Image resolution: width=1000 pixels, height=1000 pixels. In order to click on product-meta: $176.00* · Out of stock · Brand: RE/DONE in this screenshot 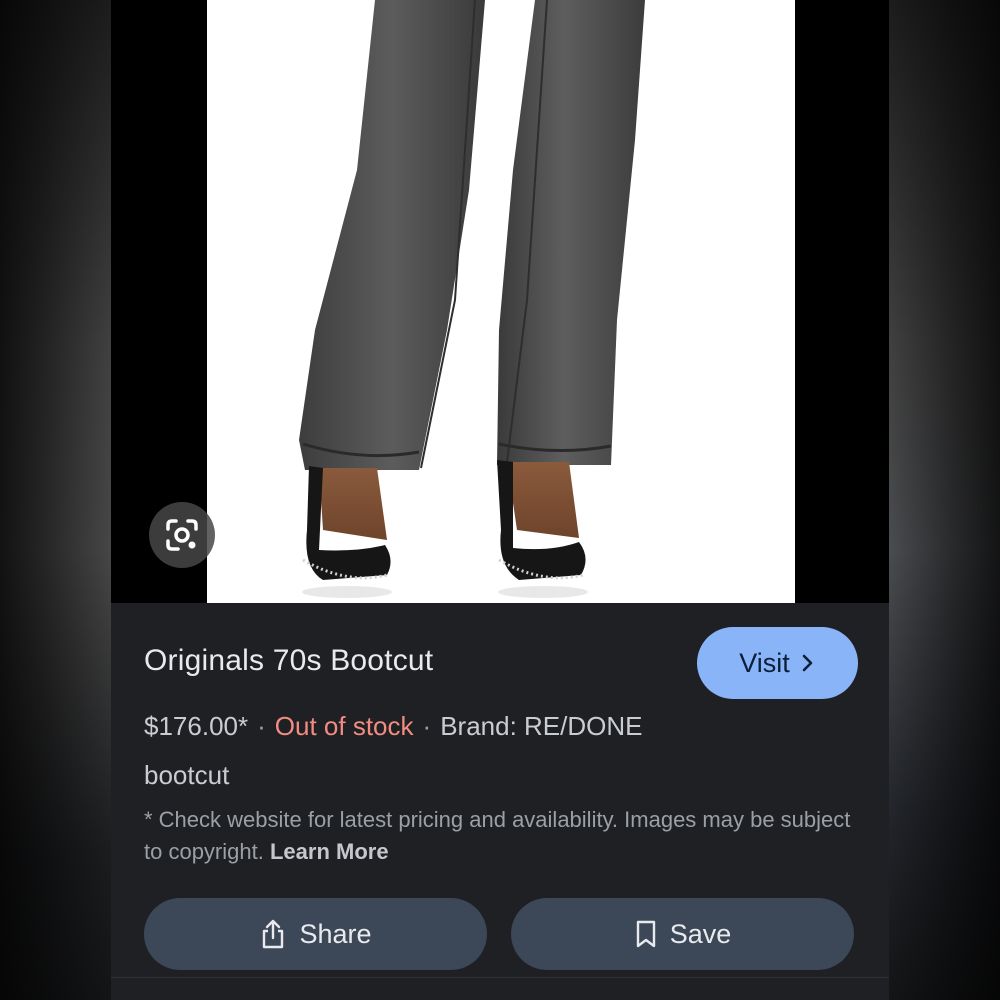, I will do `click(393, 726)`.